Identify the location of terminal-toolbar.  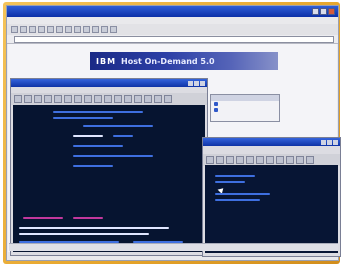
(109, 99).